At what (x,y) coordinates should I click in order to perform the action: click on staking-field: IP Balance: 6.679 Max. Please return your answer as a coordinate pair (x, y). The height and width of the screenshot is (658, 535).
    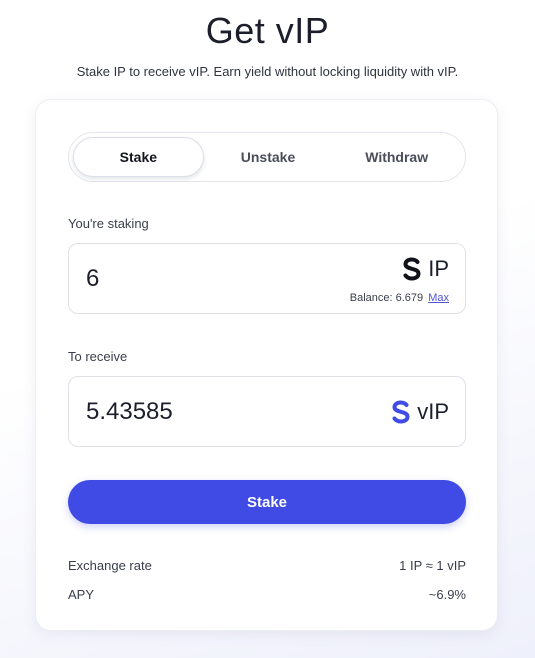
    Looking at the image, I should click on (267, 278).